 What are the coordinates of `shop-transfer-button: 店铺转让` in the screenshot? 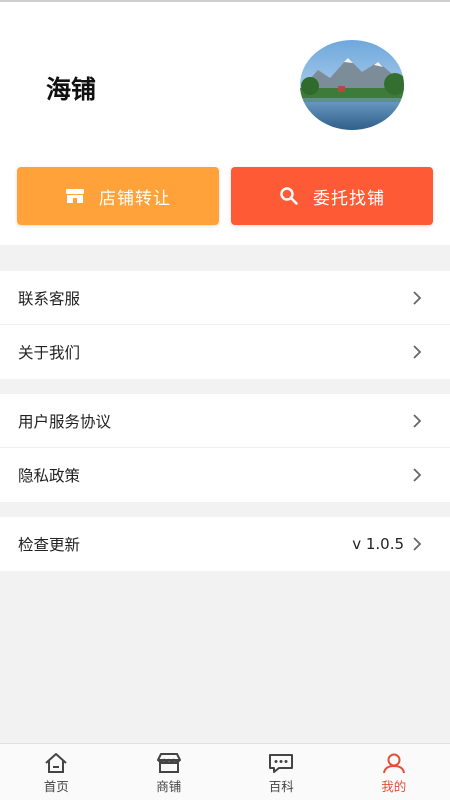 It's located at (118, 196).